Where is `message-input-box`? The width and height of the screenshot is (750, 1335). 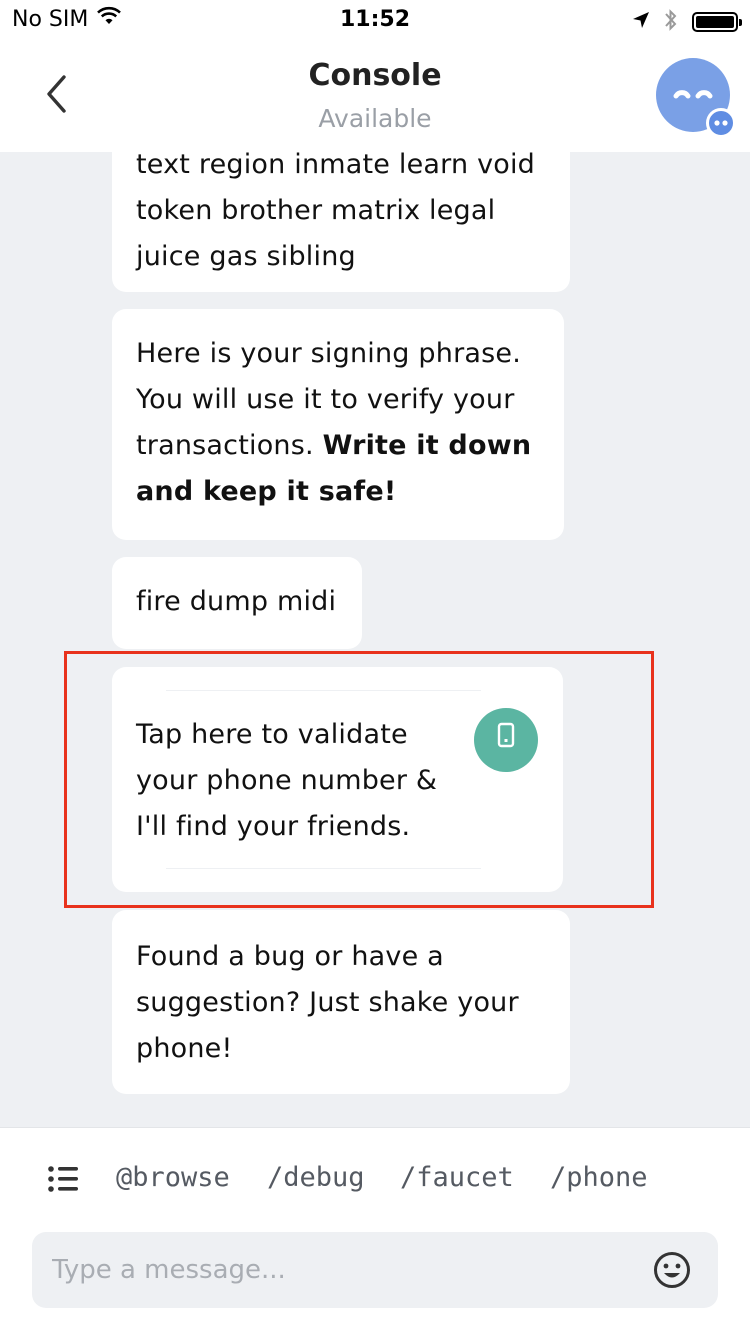
message-input-box is located at coordinates (375, 1270).